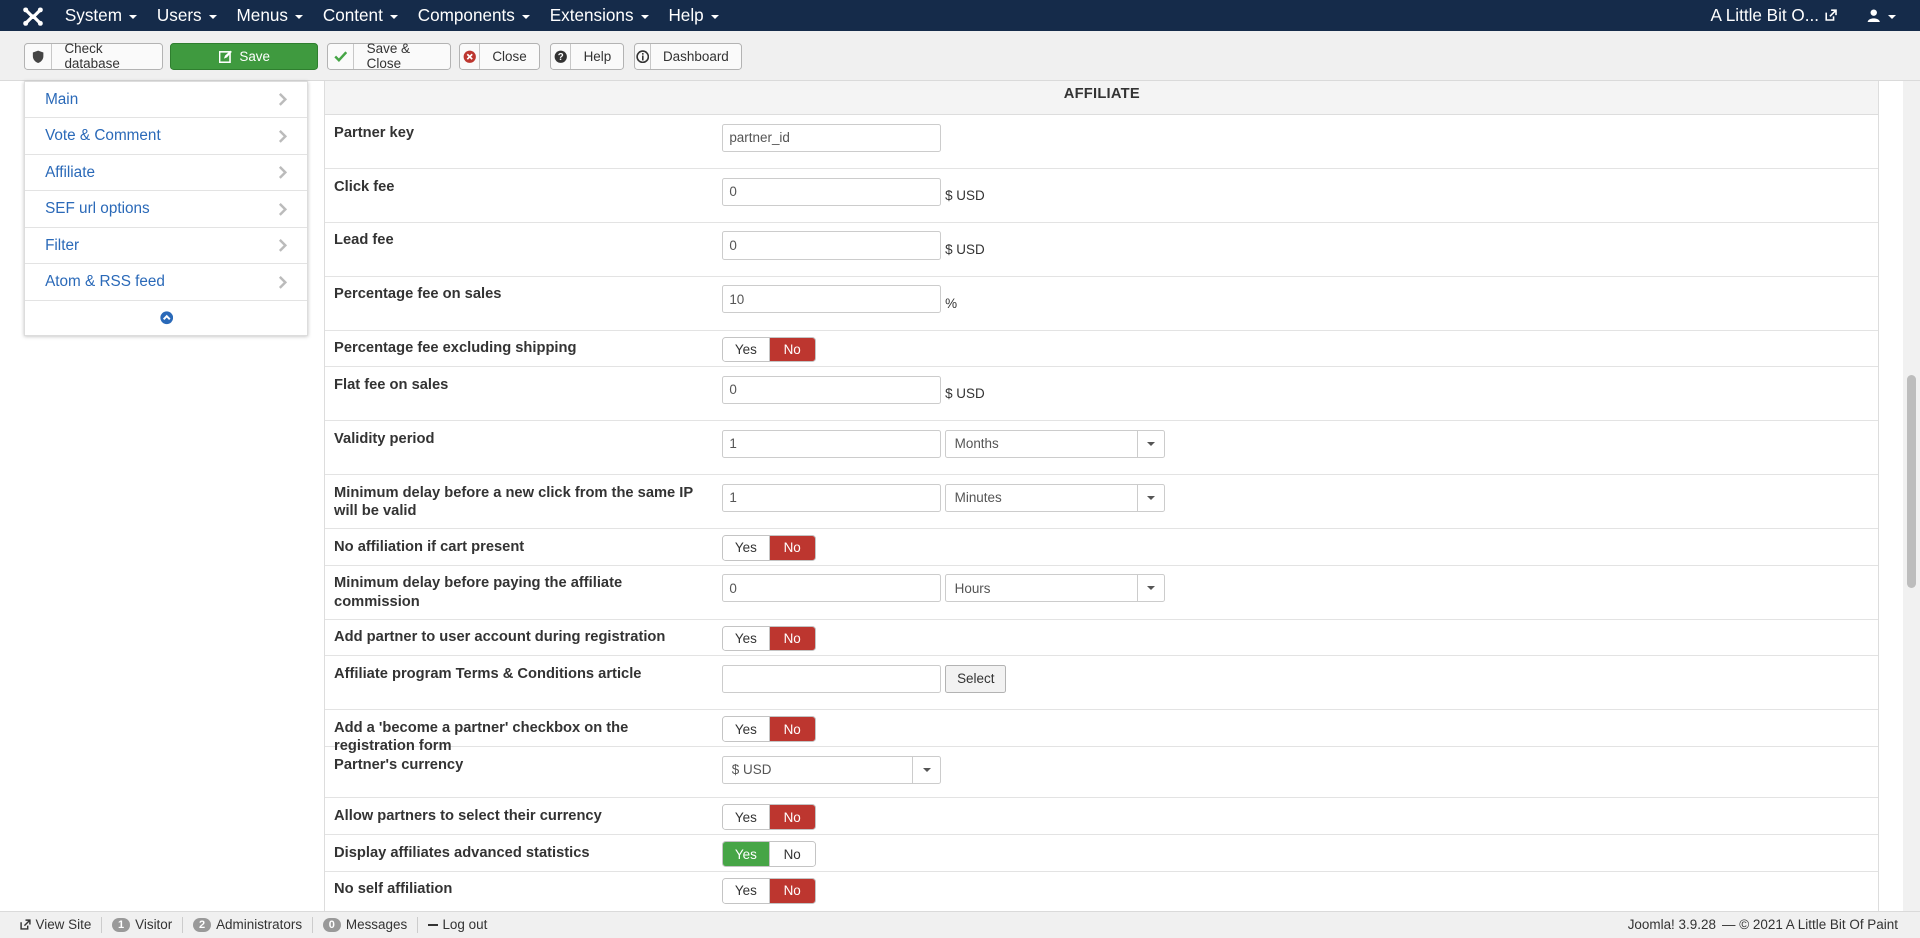  I want to click on menu-help: Help, so click(694, 15).